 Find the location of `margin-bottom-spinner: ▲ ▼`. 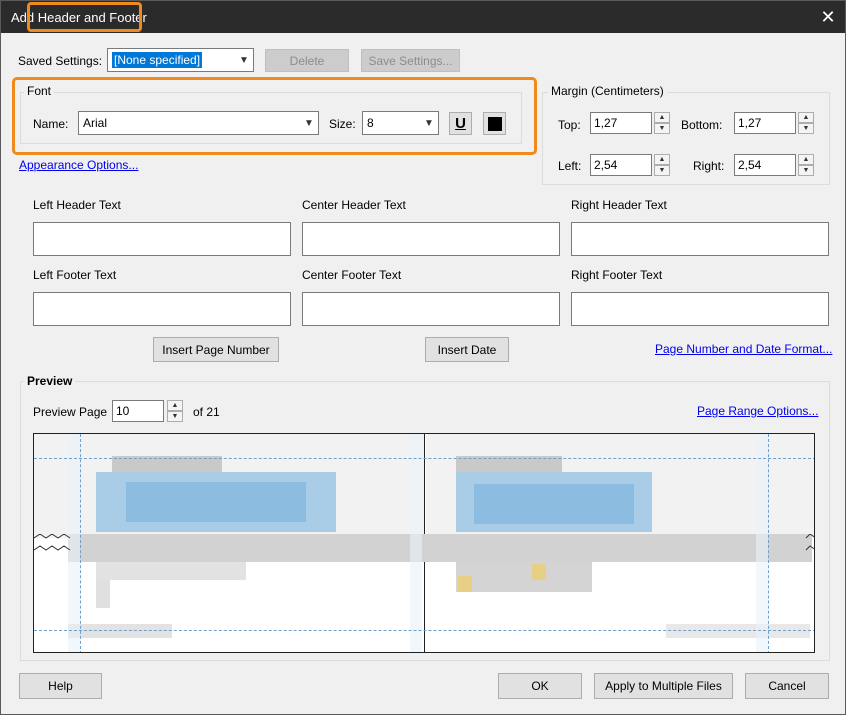

margin-bottom-spinner: ▲ ▼ is located at coordinates (806, 123).